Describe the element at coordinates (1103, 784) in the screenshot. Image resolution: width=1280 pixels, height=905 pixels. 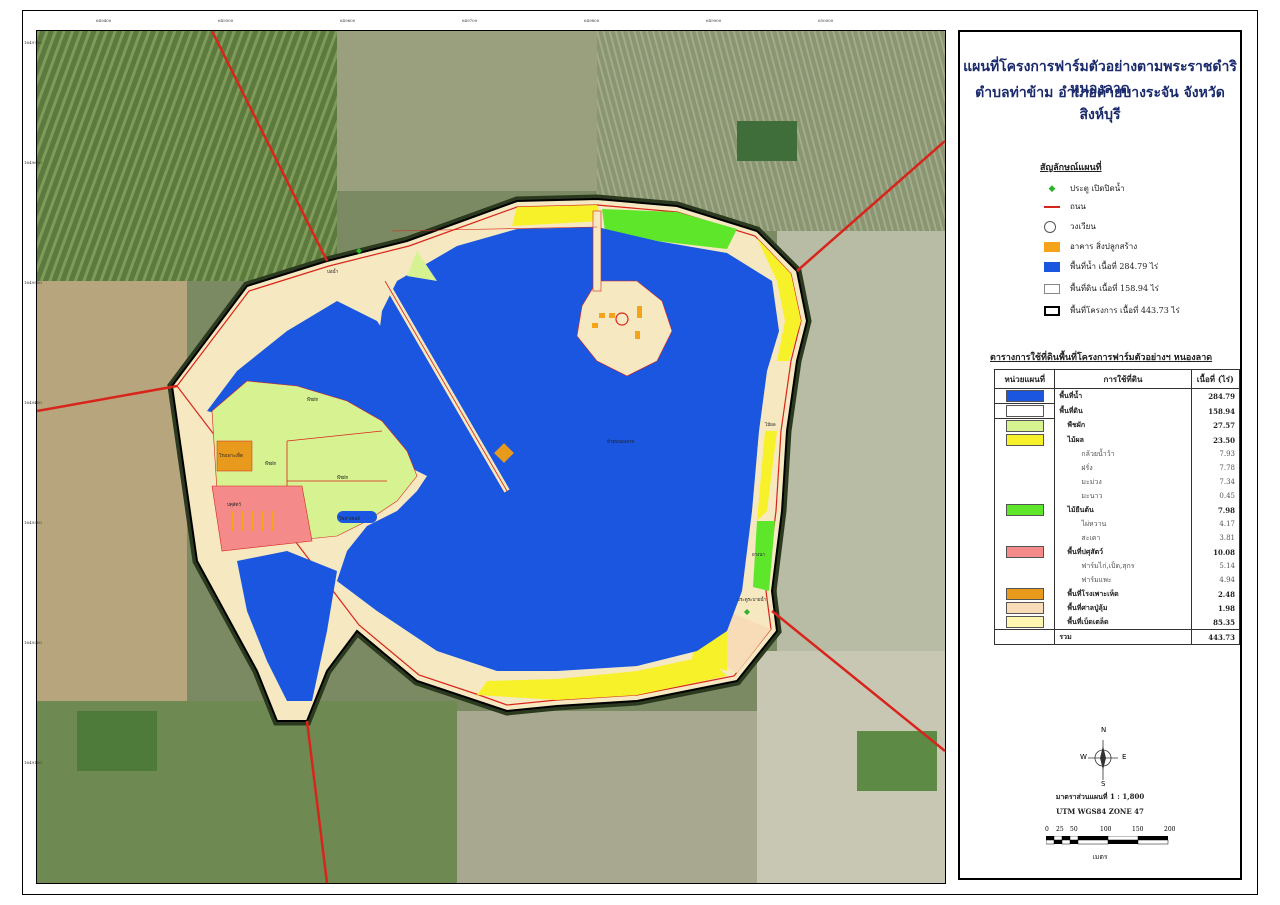
I see `compass-s: S` at that location.